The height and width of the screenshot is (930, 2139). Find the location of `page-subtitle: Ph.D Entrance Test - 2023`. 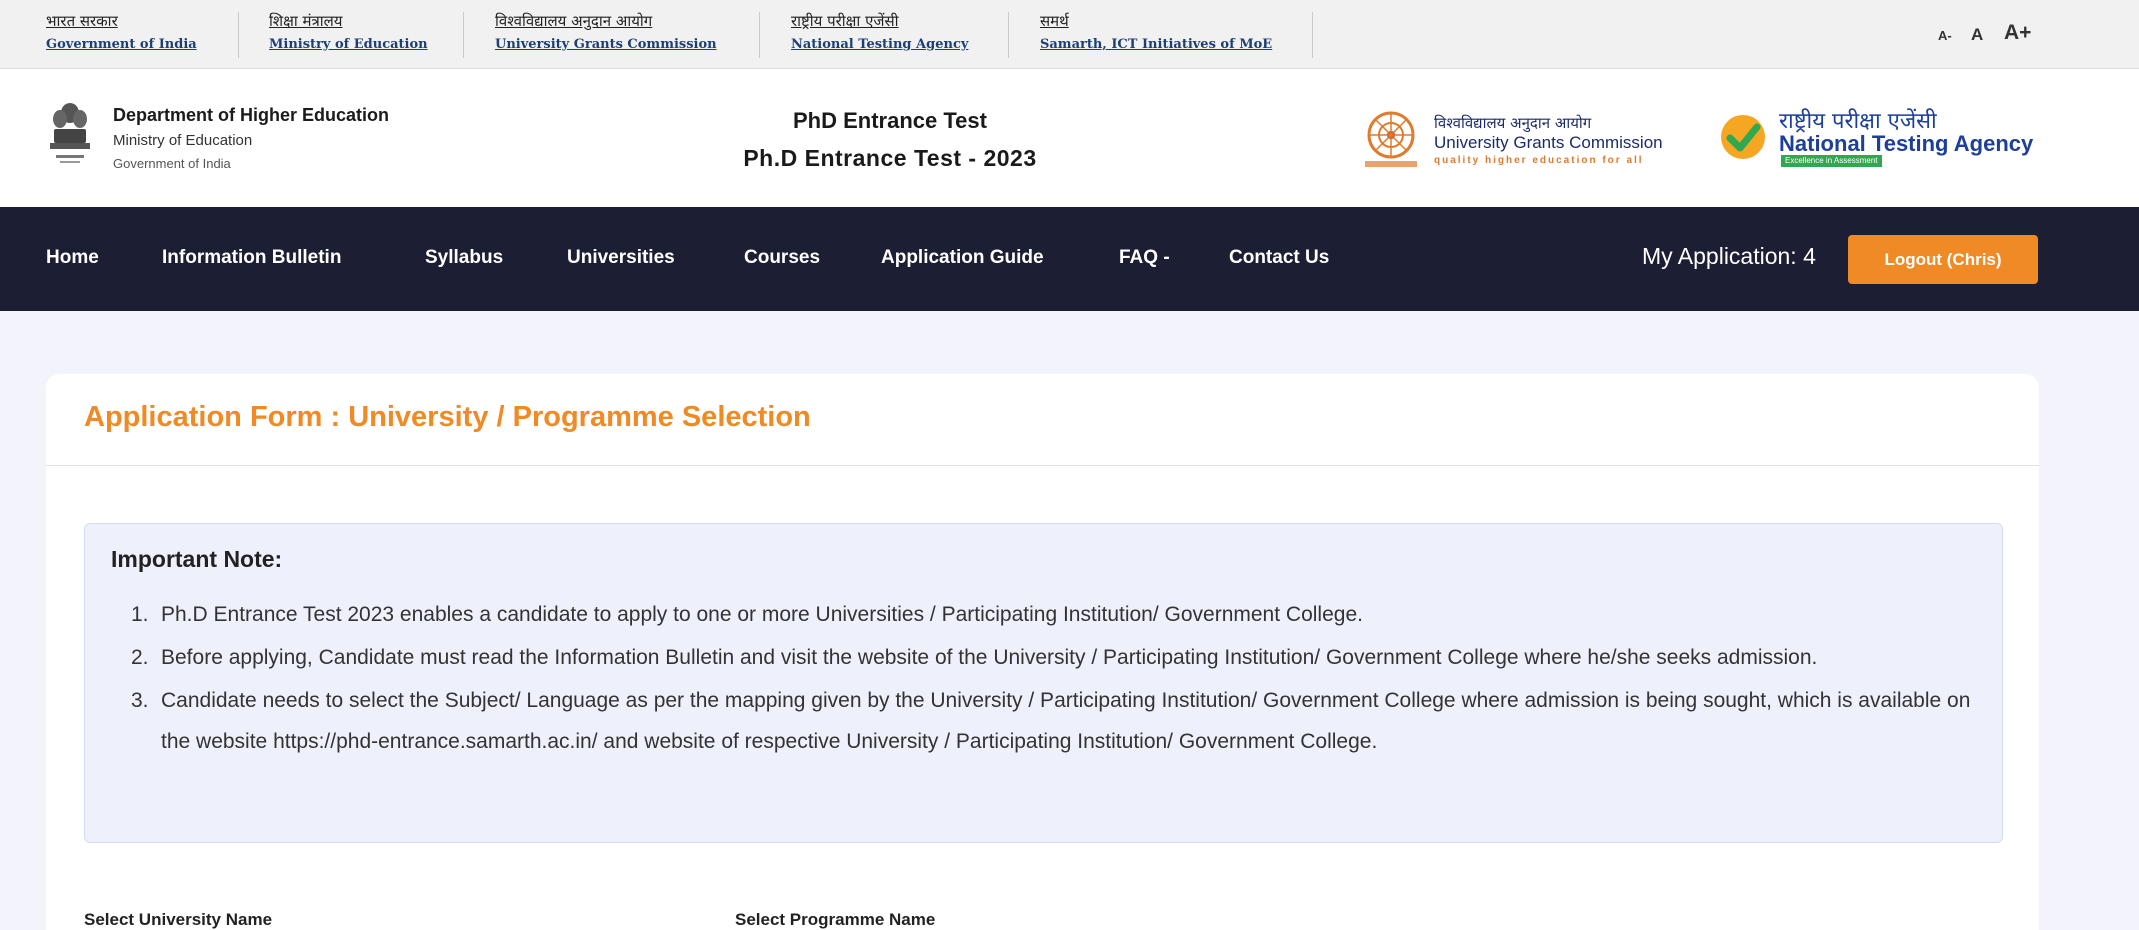

page-subtitle: Ph.D Entrance Test - 2023 is located at coordinates (890, 158).